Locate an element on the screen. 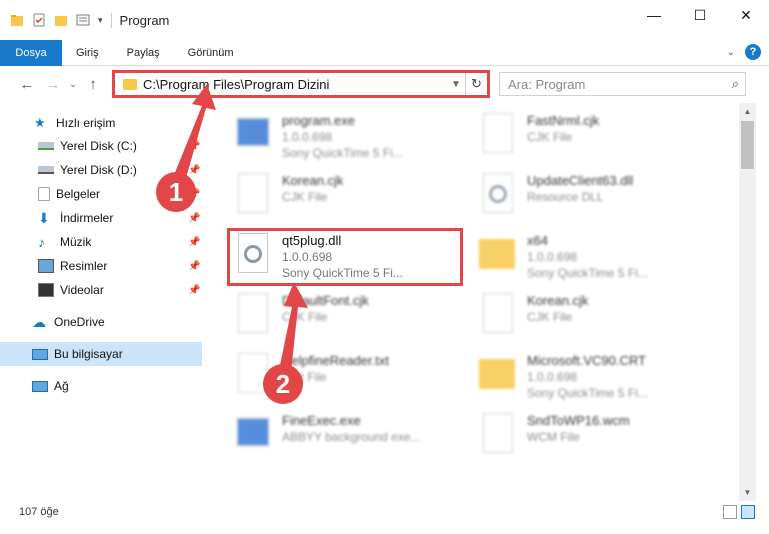  pictures-icon is located at coordinates (46, 266).